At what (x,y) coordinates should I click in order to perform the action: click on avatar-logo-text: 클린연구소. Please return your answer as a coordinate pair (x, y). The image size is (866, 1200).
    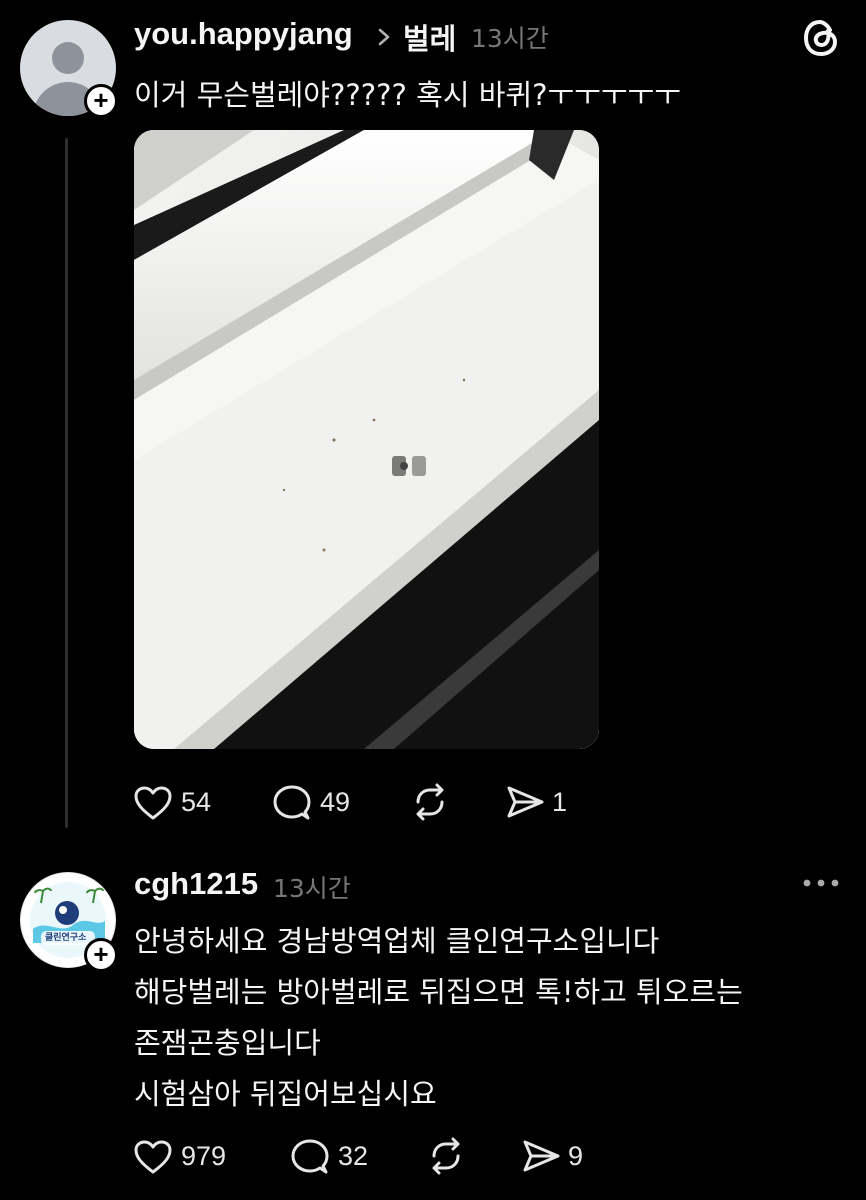
    Looking at the image, I should click on (66, 938).